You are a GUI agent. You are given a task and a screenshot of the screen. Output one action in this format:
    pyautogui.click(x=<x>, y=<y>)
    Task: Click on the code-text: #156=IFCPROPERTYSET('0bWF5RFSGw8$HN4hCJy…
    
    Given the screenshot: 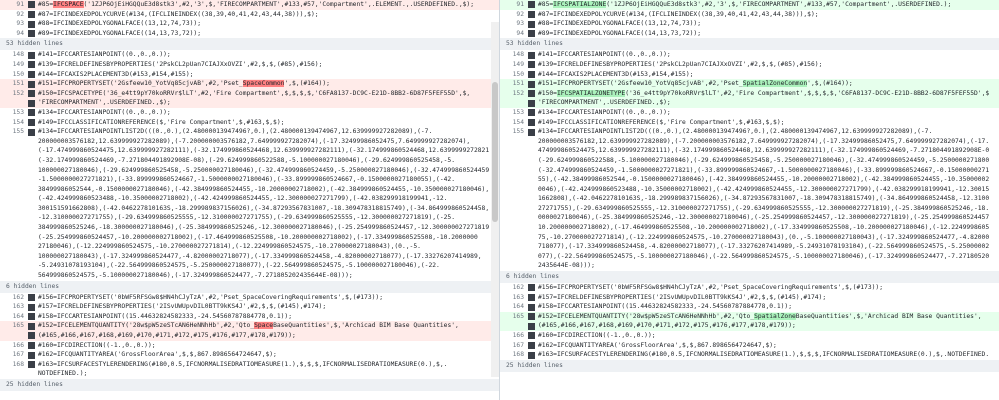 What is the action you would take?
    pyautogui.click(x=263, y=298)
    